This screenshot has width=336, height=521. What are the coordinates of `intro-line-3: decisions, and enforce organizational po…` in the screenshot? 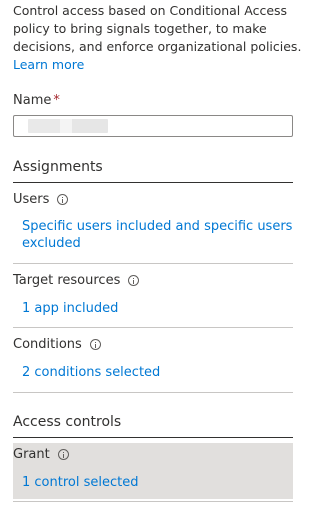 It's located at (157, 46).